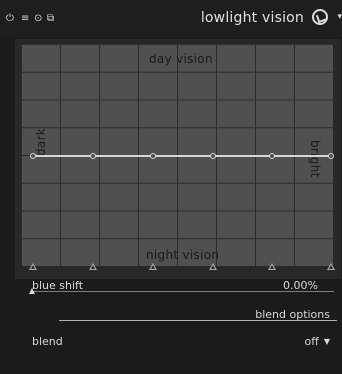 This screenshot has height=374, width=342. I want to click on more-icon: ▾, so click(339, 17).